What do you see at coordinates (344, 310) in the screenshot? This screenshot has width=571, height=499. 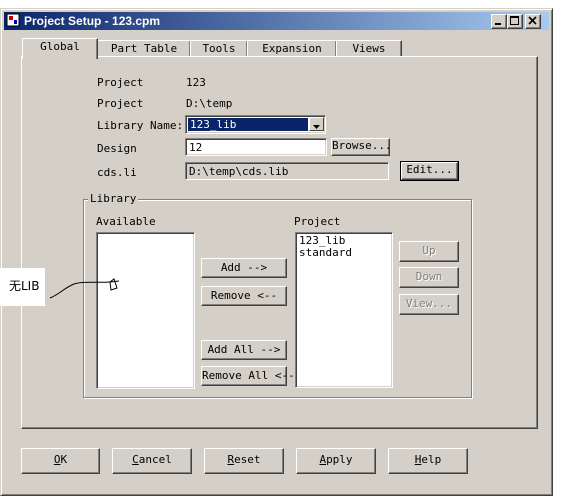 I see `project-libs-listbox: 123_lib standard` at bounding box center [344, 310].